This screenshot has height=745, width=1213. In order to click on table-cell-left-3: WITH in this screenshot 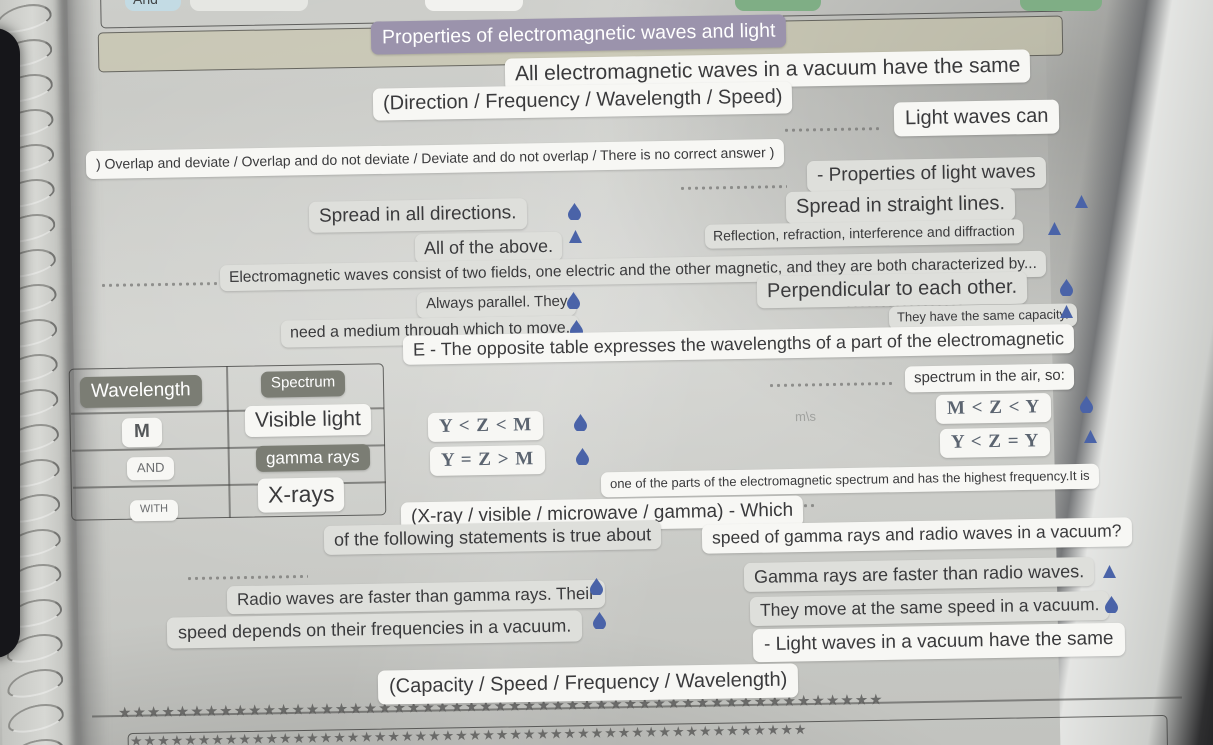, I will do `click(154, 510)`.